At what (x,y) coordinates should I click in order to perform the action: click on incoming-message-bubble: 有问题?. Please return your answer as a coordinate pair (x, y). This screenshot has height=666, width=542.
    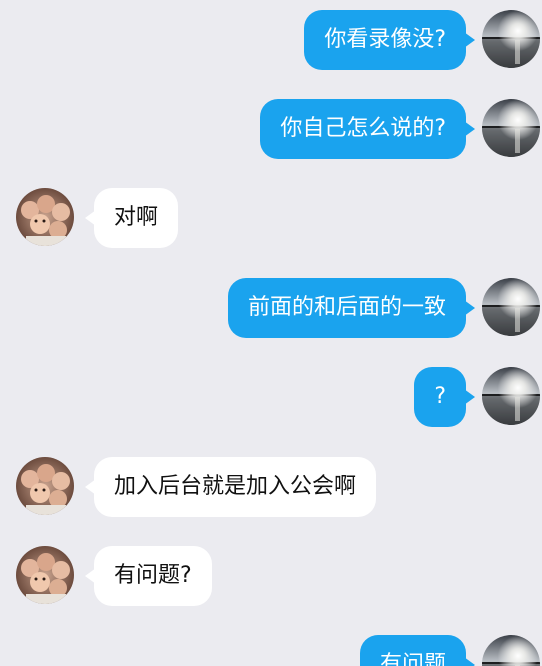
    Looking at the image, I should click on (148, 576).